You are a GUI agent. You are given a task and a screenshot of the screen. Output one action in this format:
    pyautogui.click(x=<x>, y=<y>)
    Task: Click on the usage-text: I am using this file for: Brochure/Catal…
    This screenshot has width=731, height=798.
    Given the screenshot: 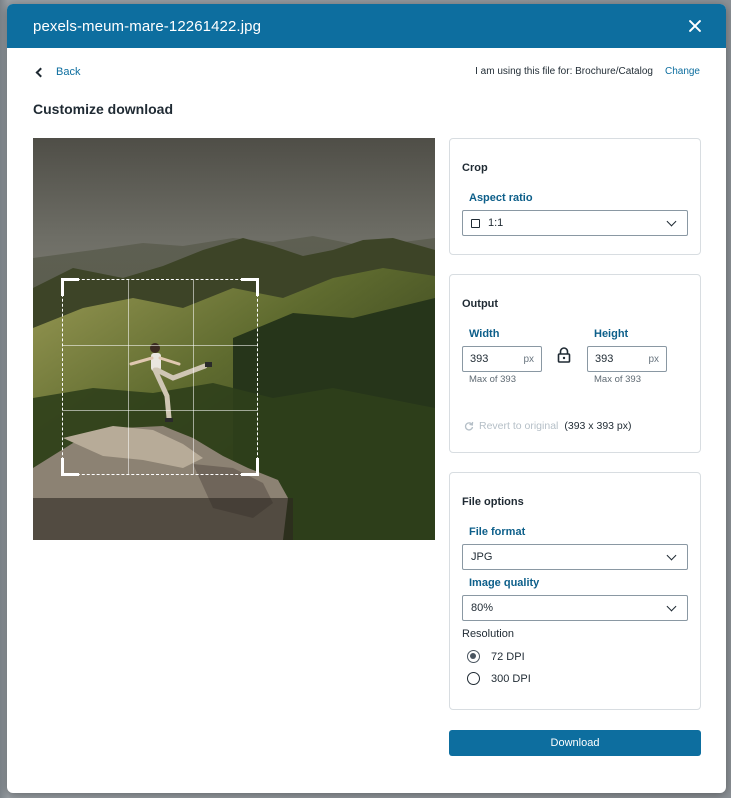 What is the action you would take?
    pyautogui.click(x=564, y=71)
    